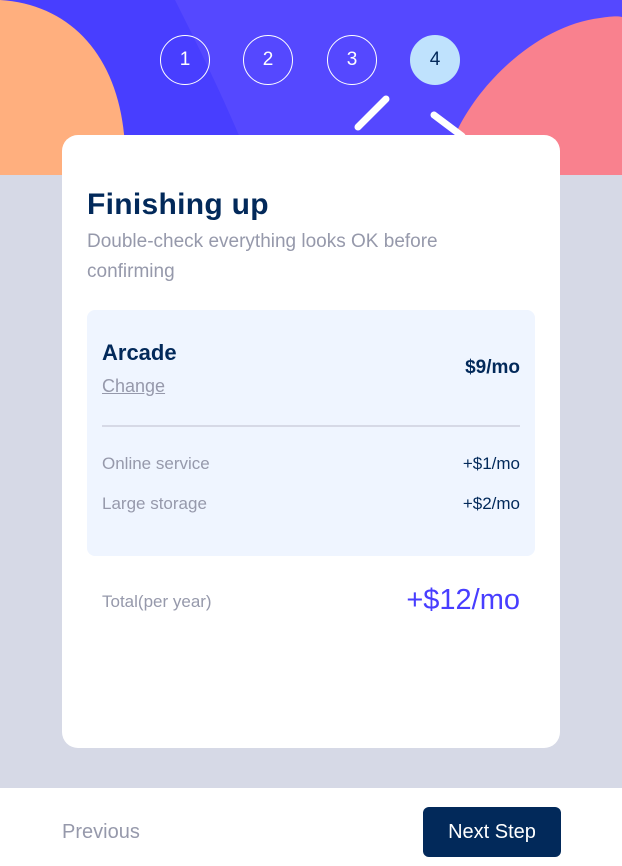 The width and height of the screenshot is (622, 866). What do you see at coordinates (492, 367) in the screenshot?
I see `plan-price: $9/mo` at bounding box center [492, 367].